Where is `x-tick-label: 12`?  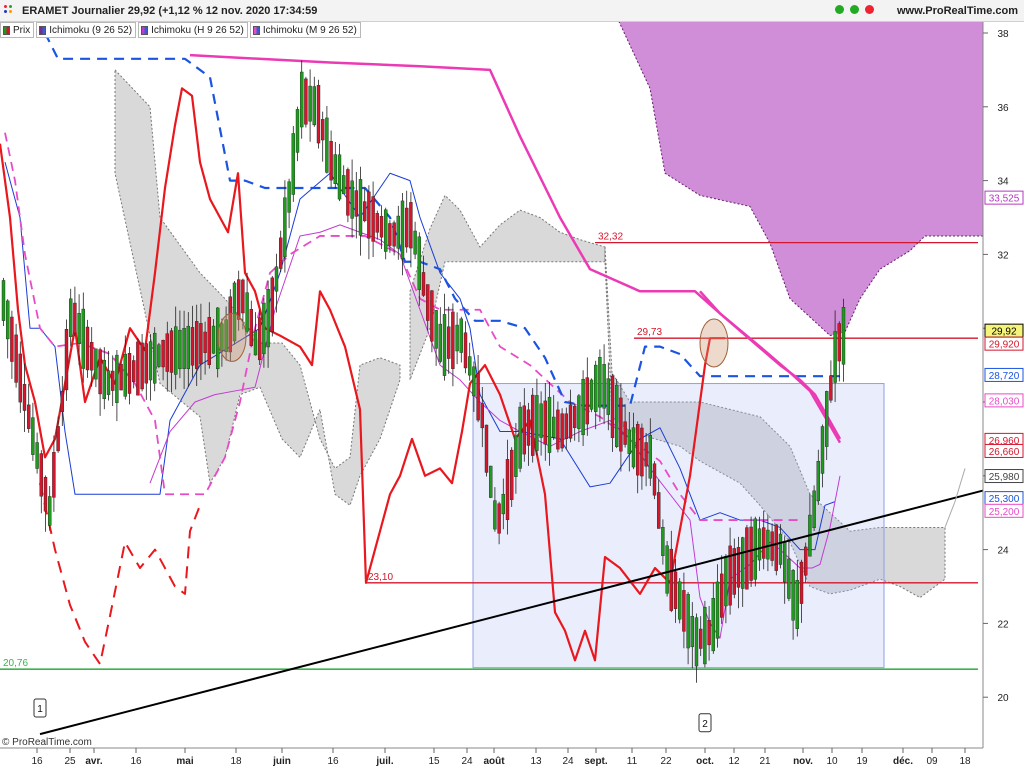
x-tick-label: 12 is located at coordinates (734, 761).